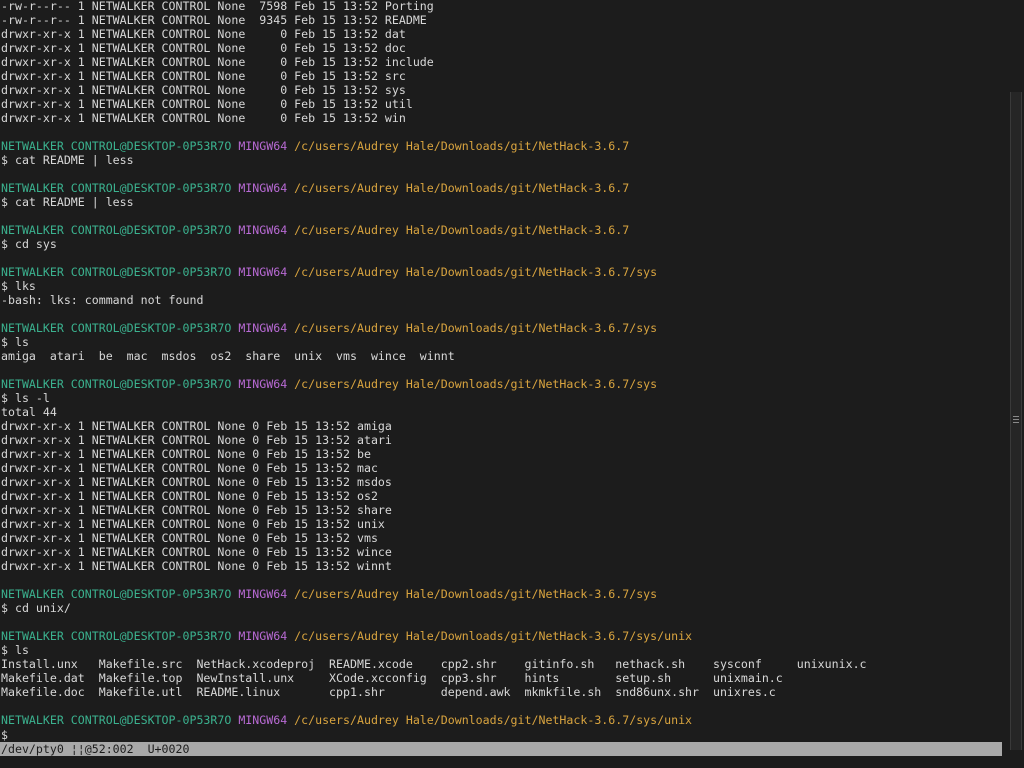 Image resolution: width=1024 pixels, height=768 pixels. I want to click on command-prompt: $, so click(4, 735).